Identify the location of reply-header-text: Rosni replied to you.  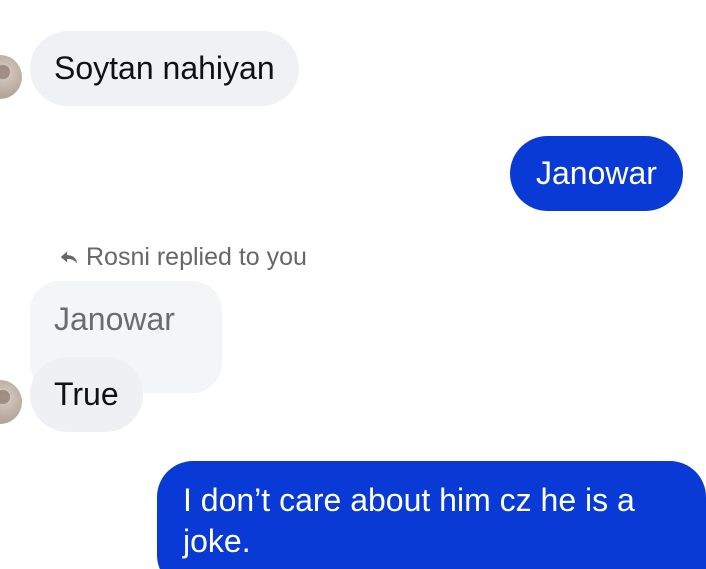
(196, 257).